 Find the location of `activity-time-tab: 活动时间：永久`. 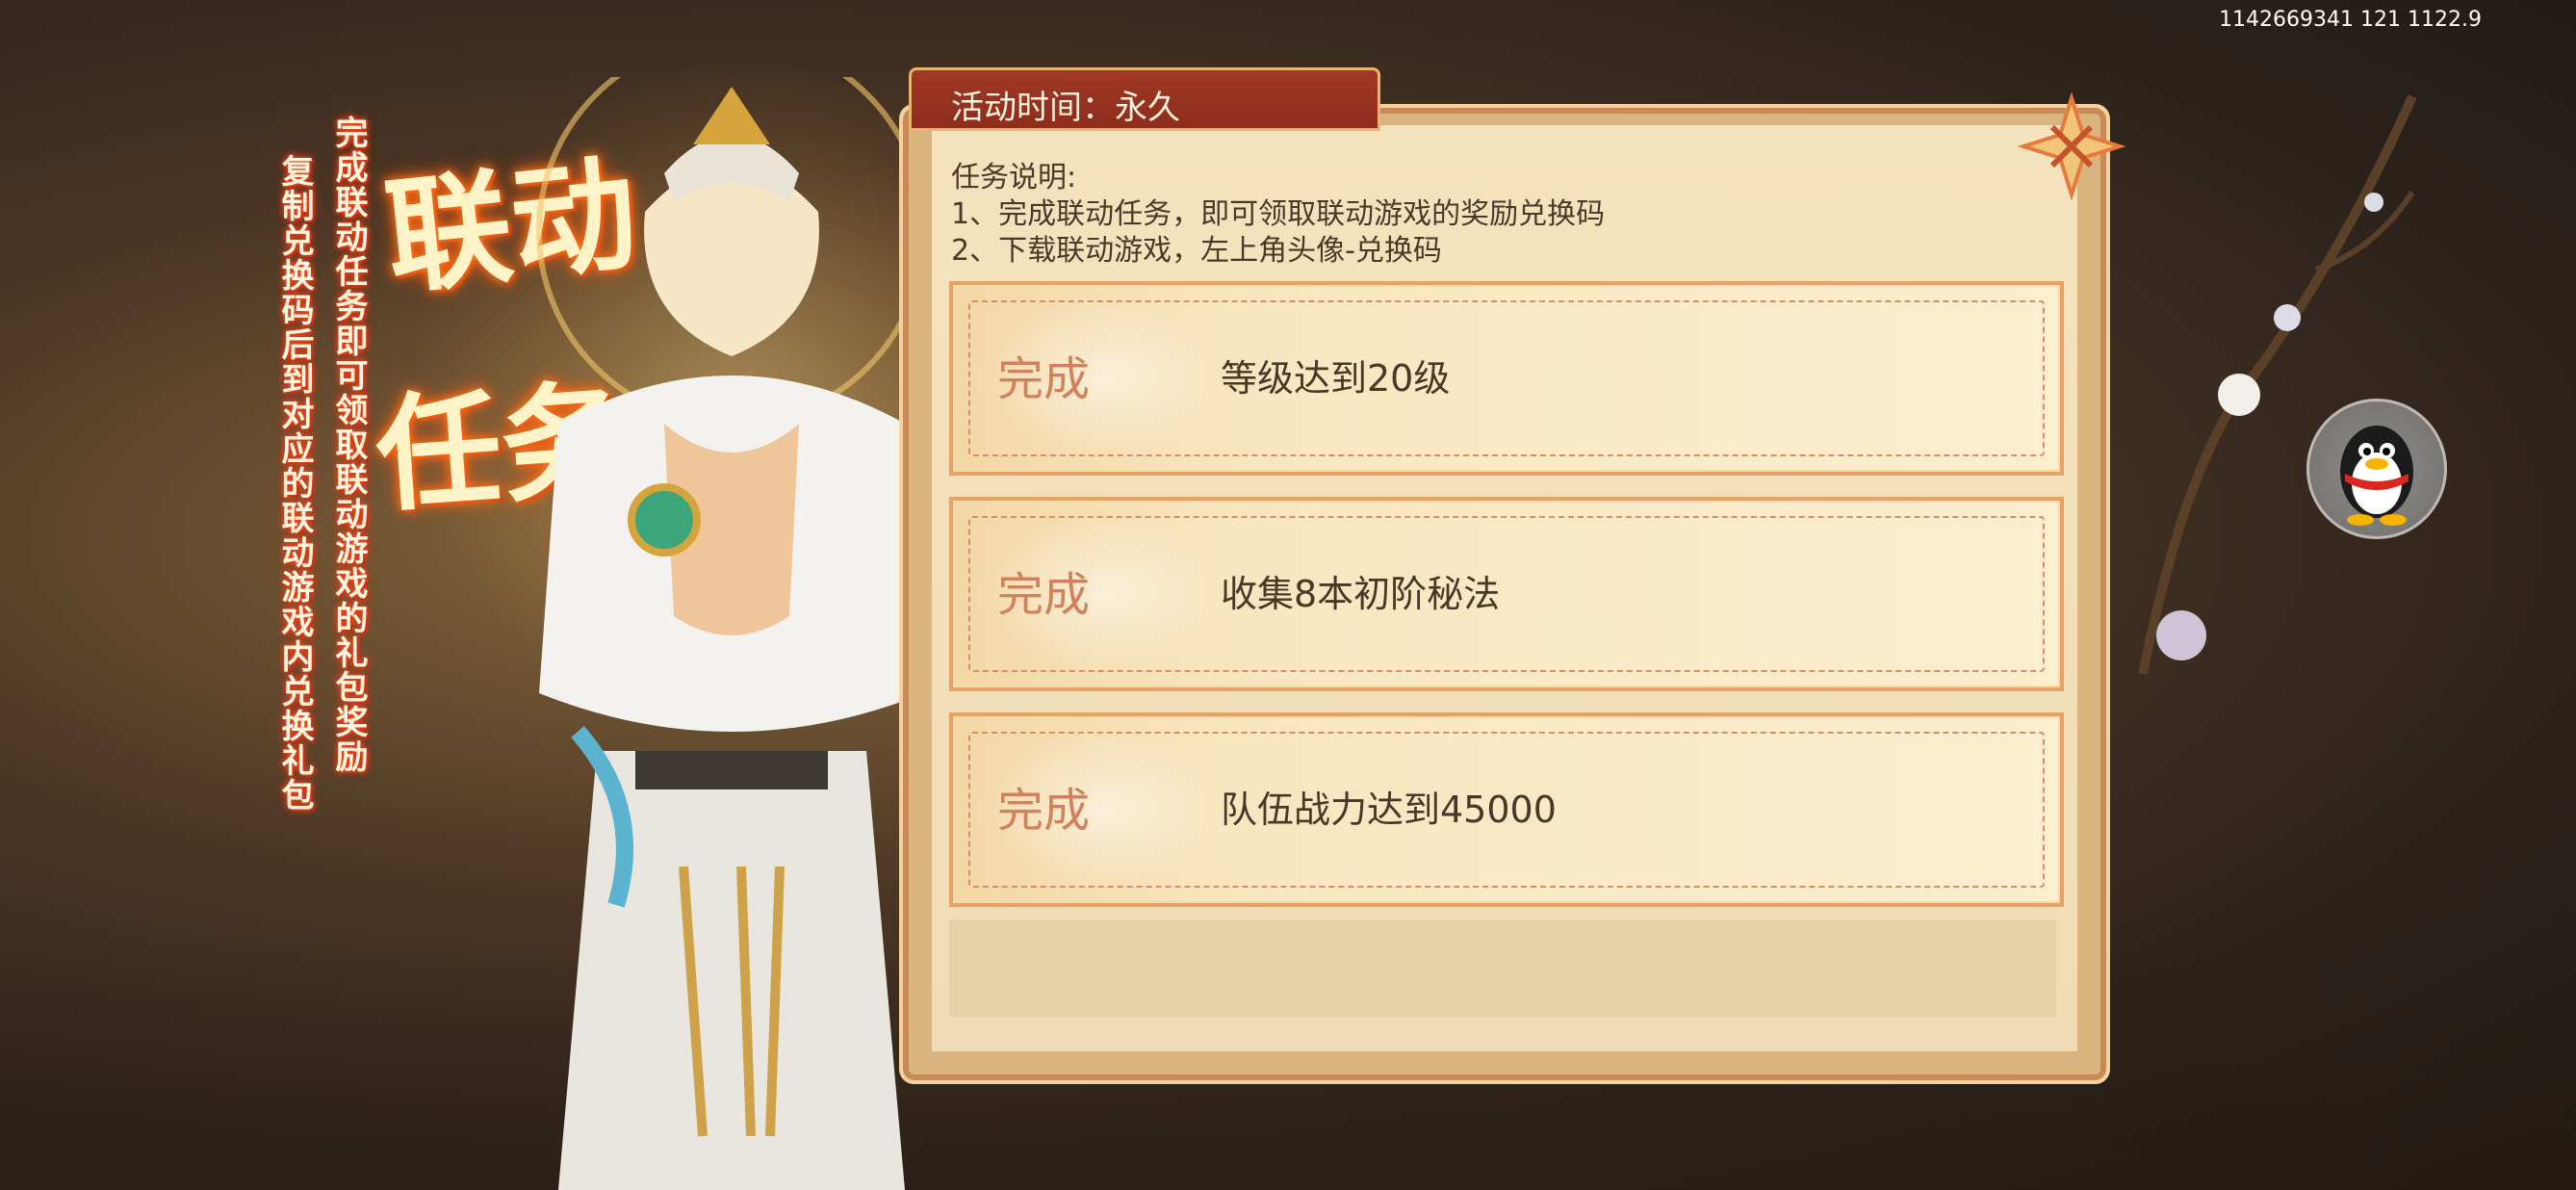

activity-time-tab: 活动时间：永久 is located at coordinates (1144, 99).